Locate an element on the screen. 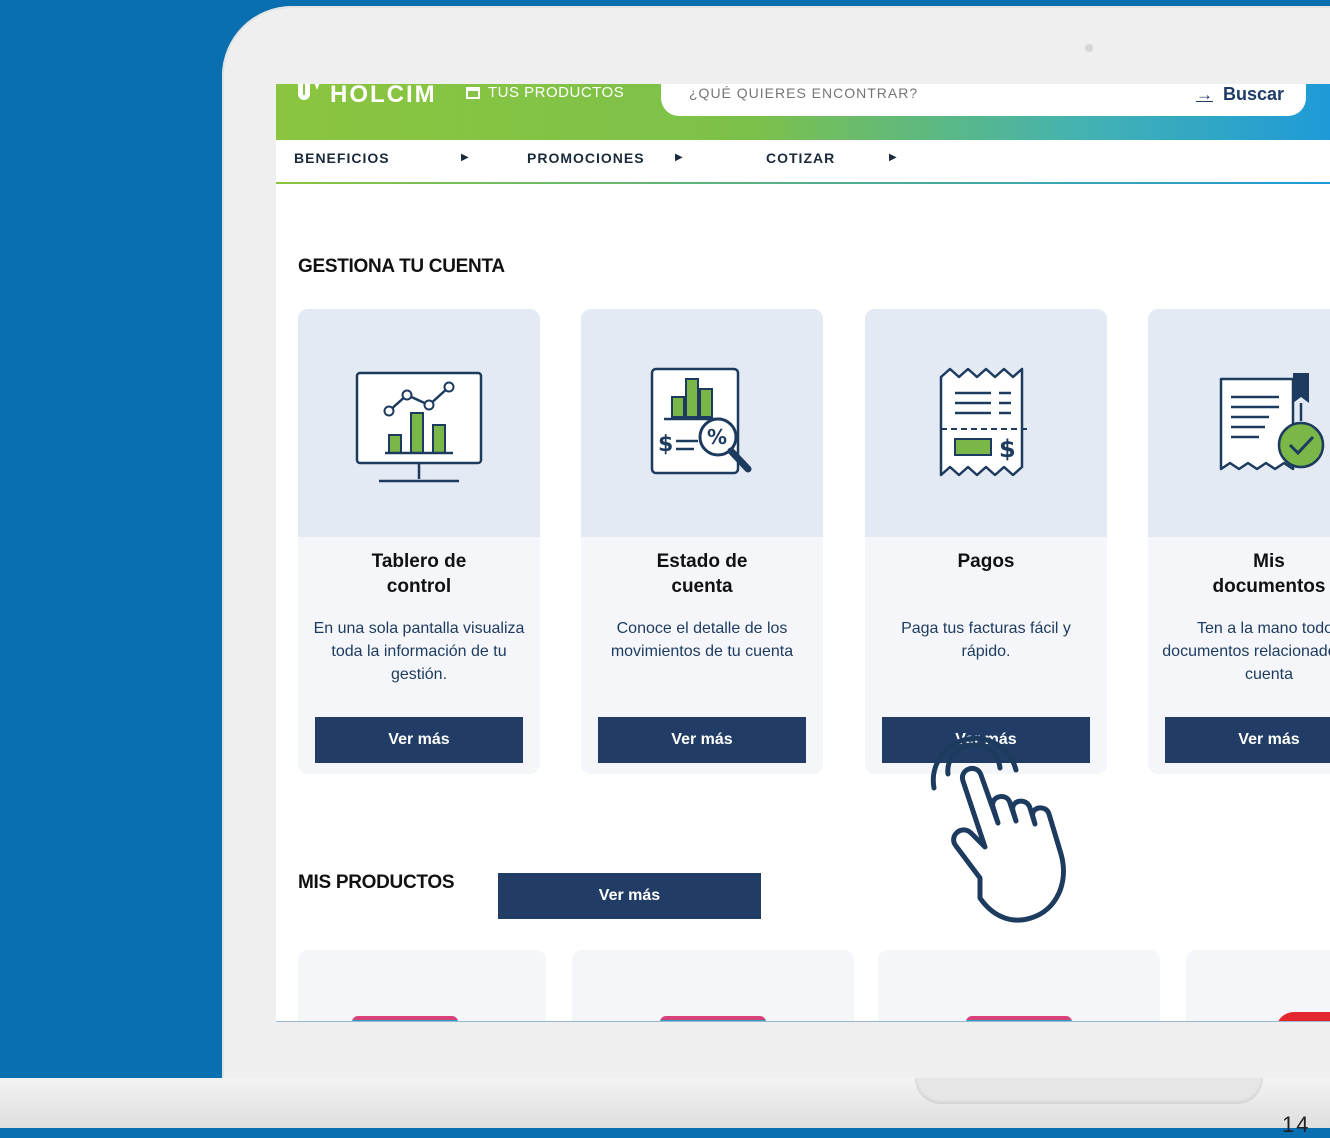  search-box: → Buscar is located at coordinates (983, 100).